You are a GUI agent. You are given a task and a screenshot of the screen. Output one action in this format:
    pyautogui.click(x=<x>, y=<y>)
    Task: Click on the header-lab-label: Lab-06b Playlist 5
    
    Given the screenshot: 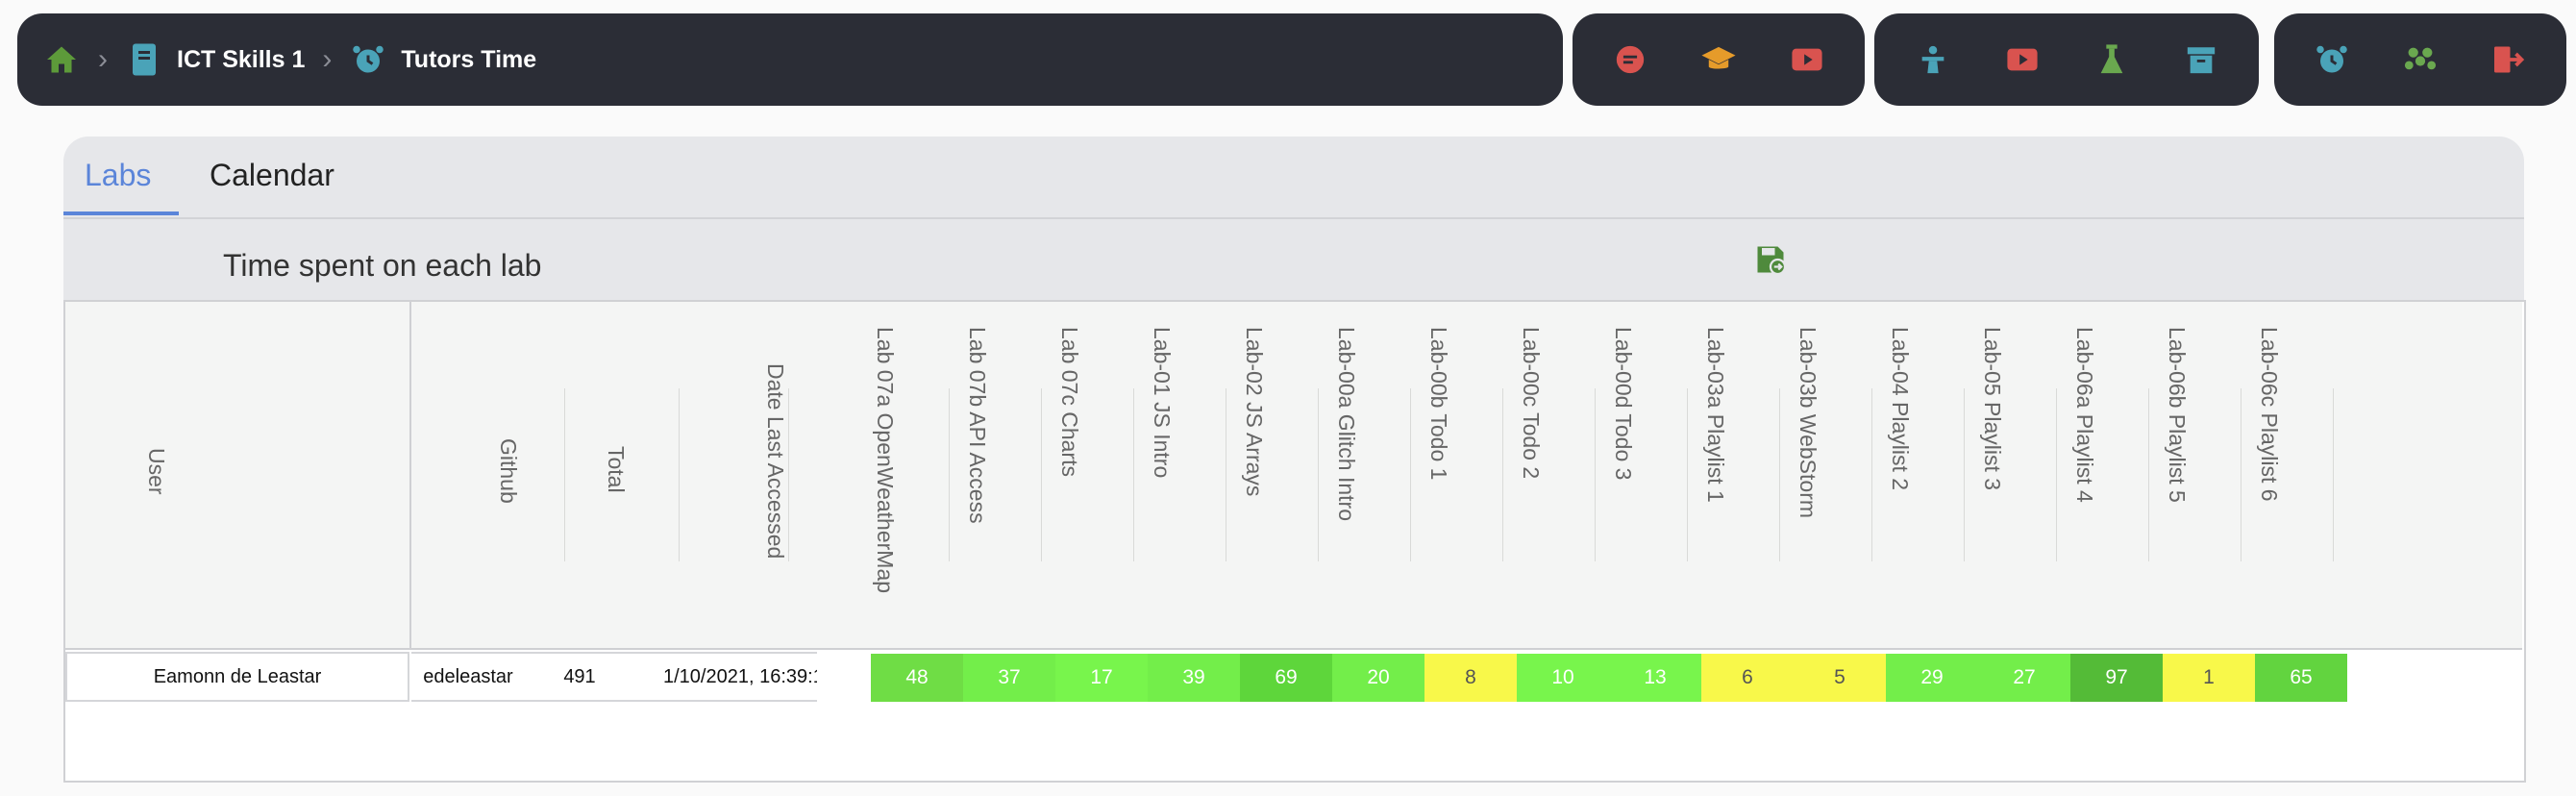 What is the action you would take?
    pyautogui.click(x=2177, y=415)
    